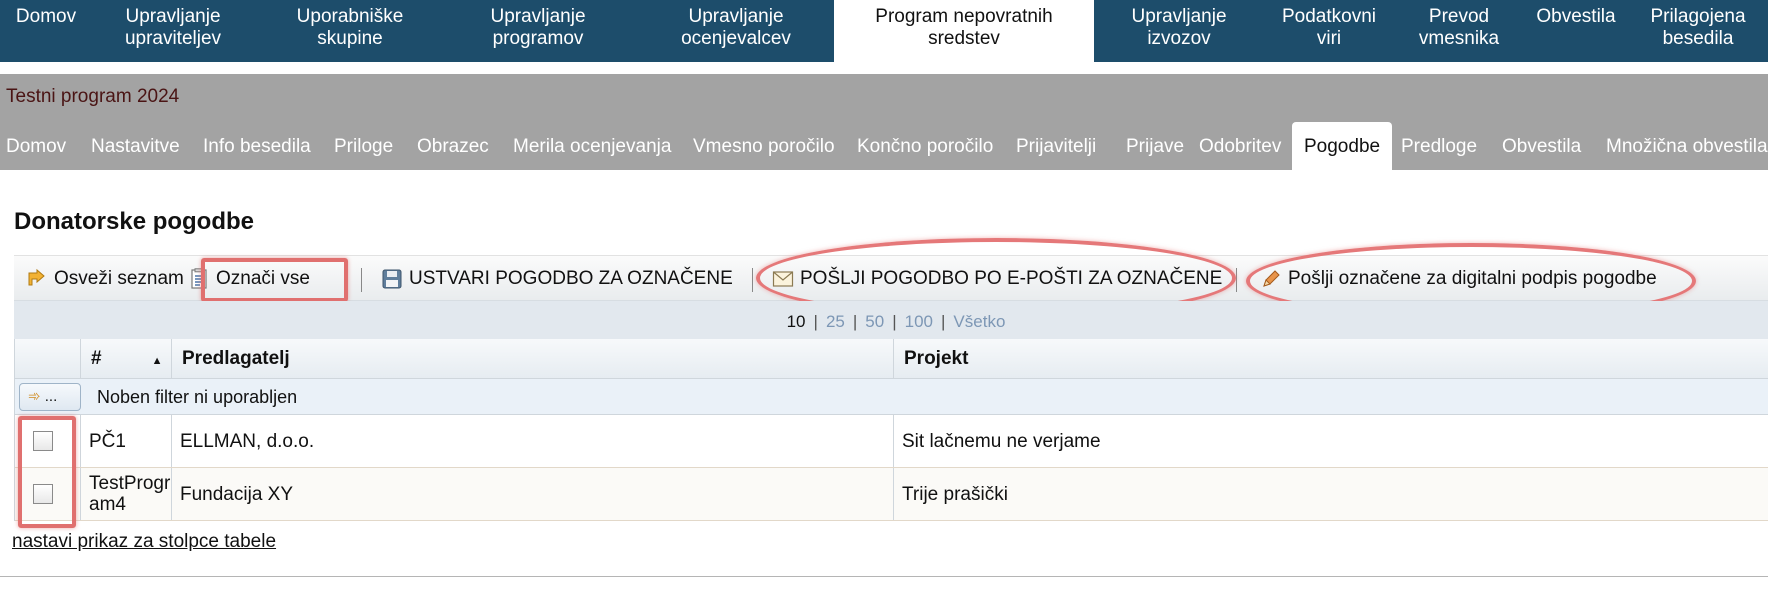 The image size is (1768, 592). What do you see at coordinates (126, 358) in the screenshot?
I see `column-header-number: # ▲` at bounding box center [126, 358].